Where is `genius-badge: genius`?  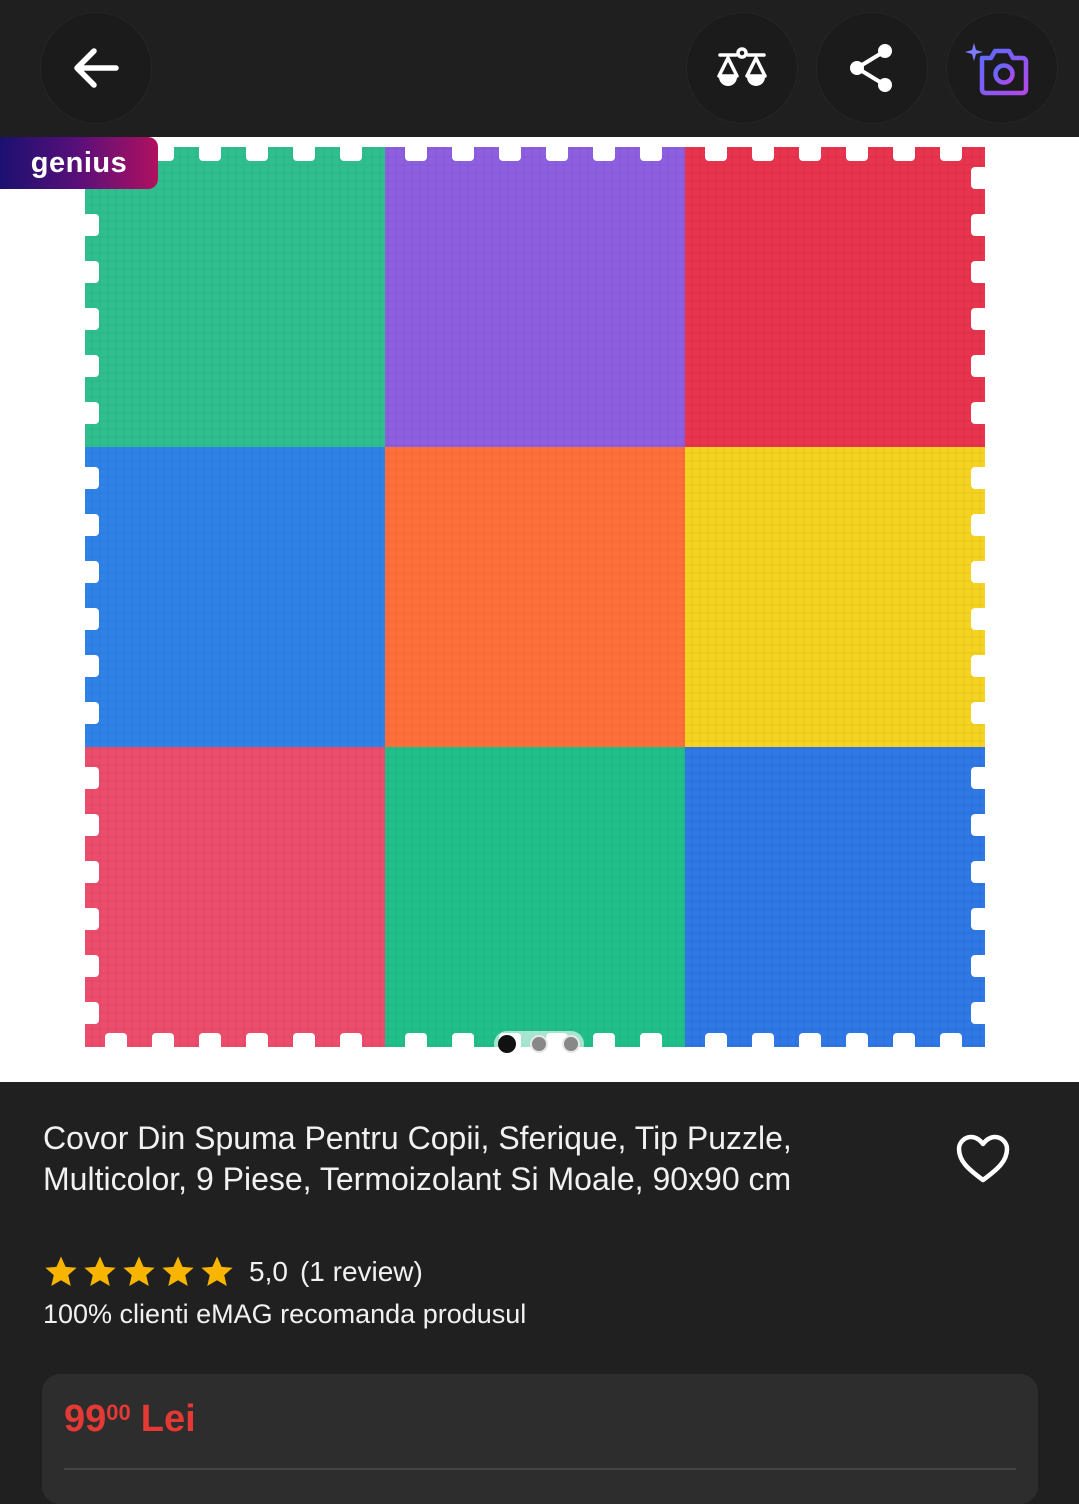
genius-badge: genius is located at coordinates (79, 163).